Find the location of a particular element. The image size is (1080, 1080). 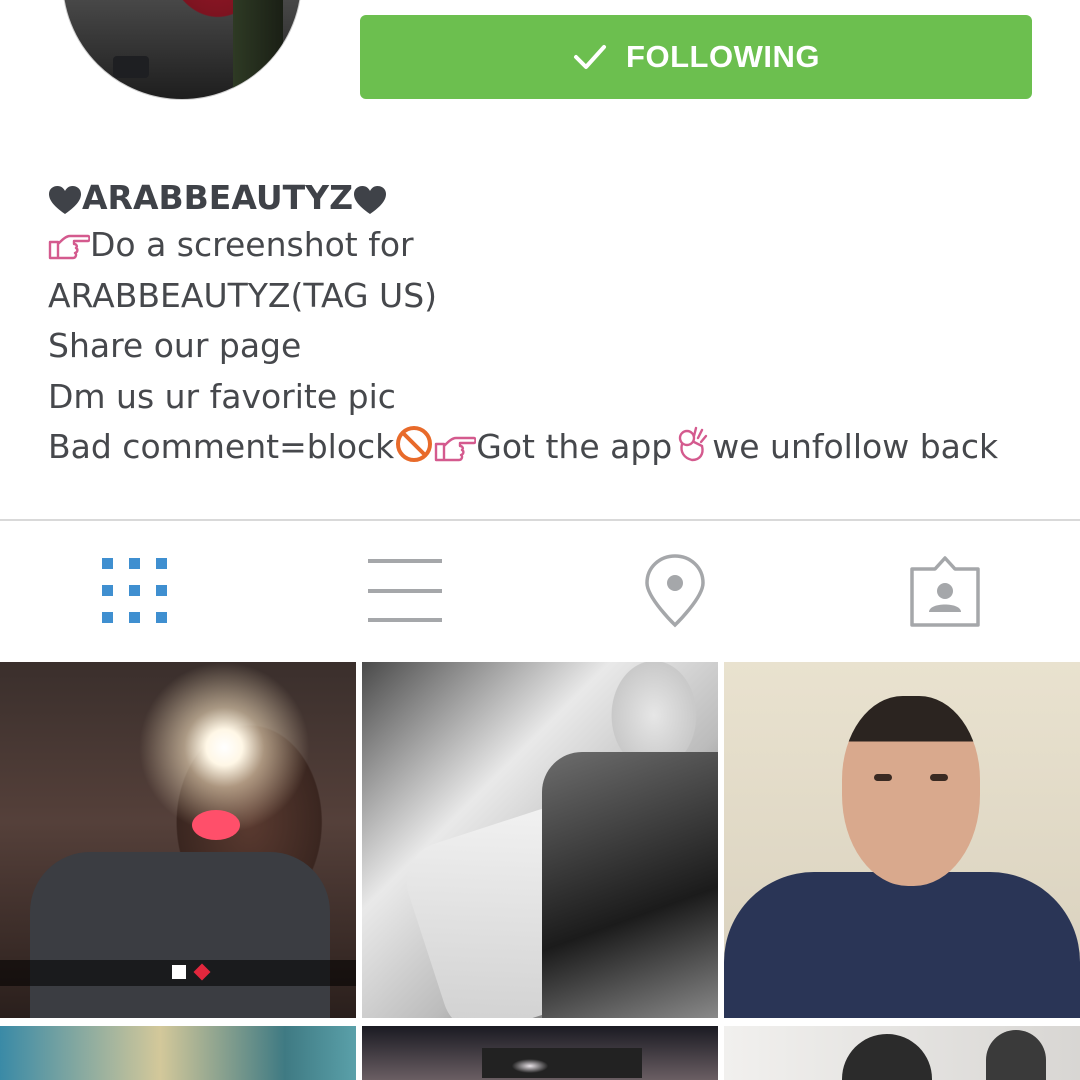

avatar-hair is located at coordinates (258, 49).